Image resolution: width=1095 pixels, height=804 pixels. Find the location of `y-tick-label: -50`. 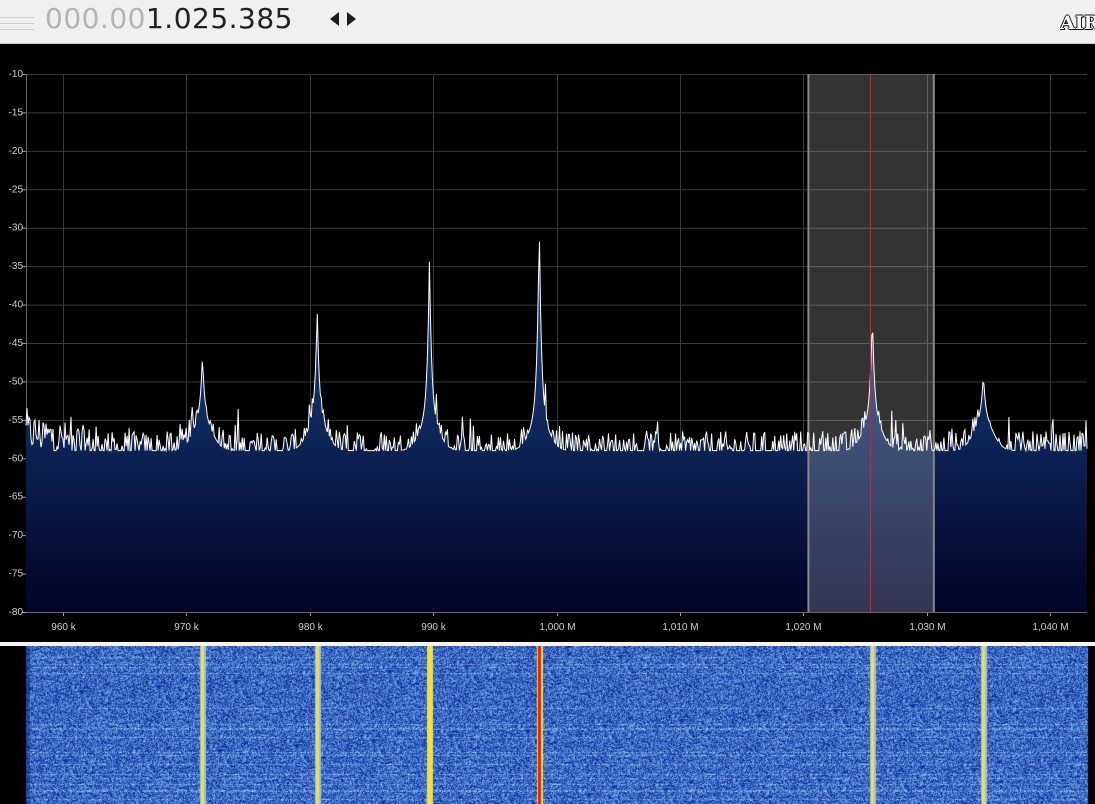

y-tick-label: -50 is located at coordinates (16, 381).